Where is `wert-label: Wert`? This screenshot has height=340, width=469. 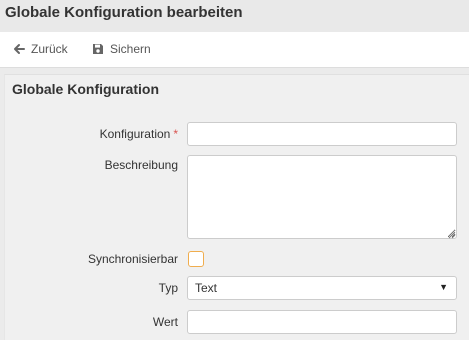
wert-label: Wert is located at coordinates (165, 322).